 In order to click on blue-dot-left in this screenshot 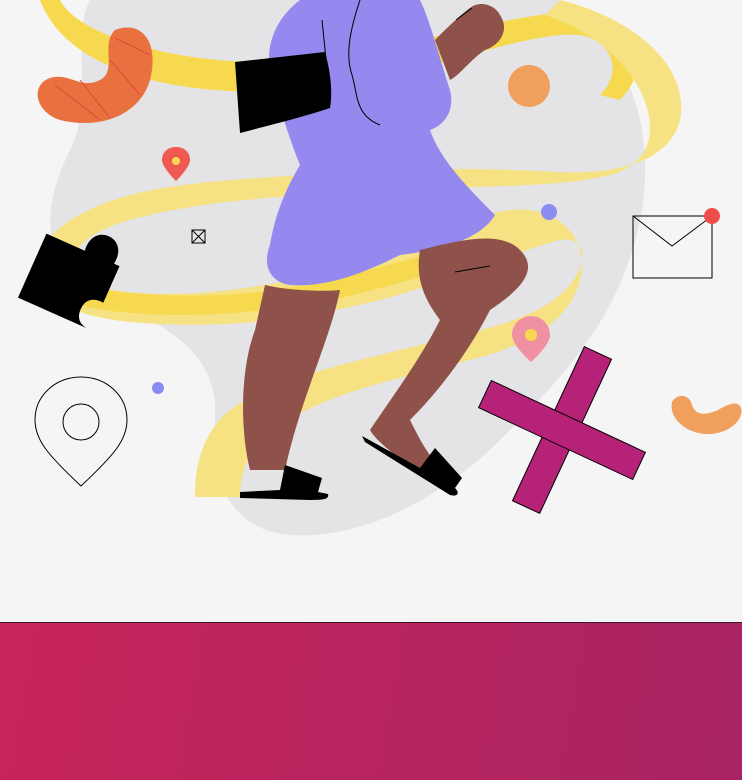, I will do `click(158, 388)`.